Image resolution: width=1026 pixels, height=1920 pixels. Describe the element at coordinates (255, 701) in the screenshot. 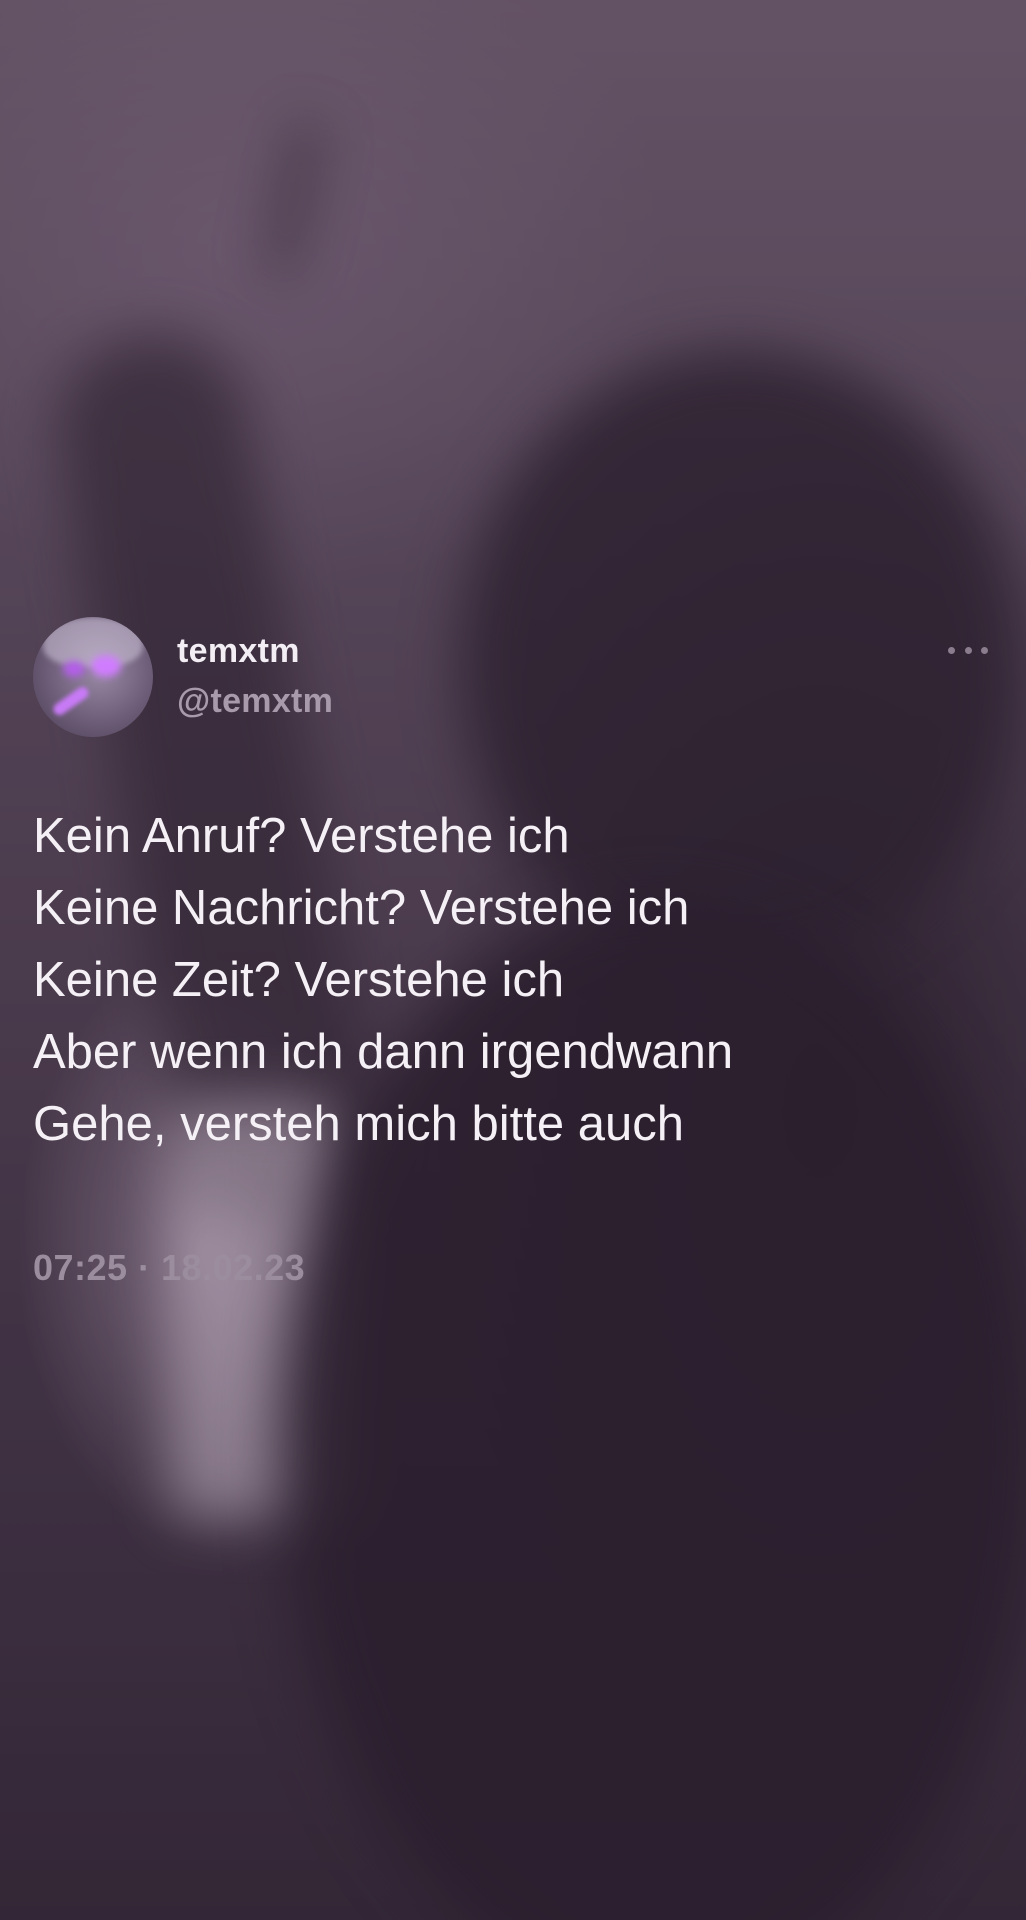

I see `user-handle: @temxtm` at that location.